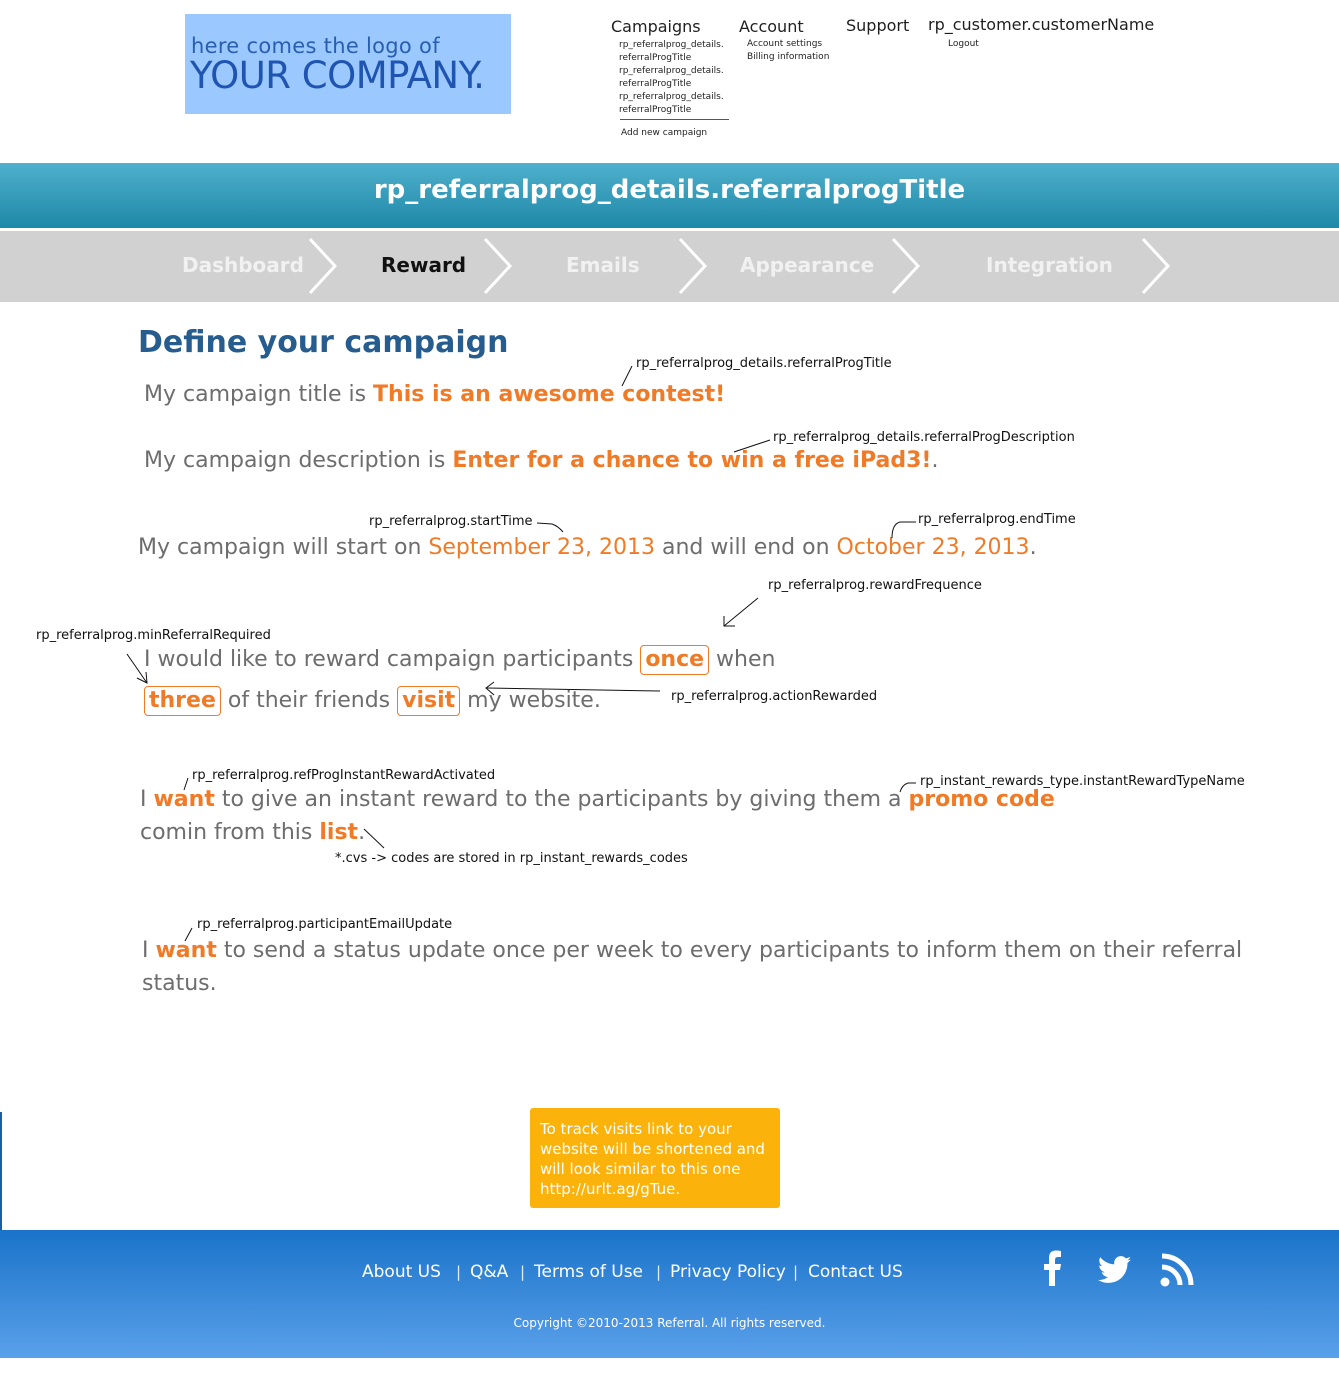  What do you see at coordinates (603, 265) in the screenshot?
I see `step-emails: Emails` at bounding box center [603, 265].